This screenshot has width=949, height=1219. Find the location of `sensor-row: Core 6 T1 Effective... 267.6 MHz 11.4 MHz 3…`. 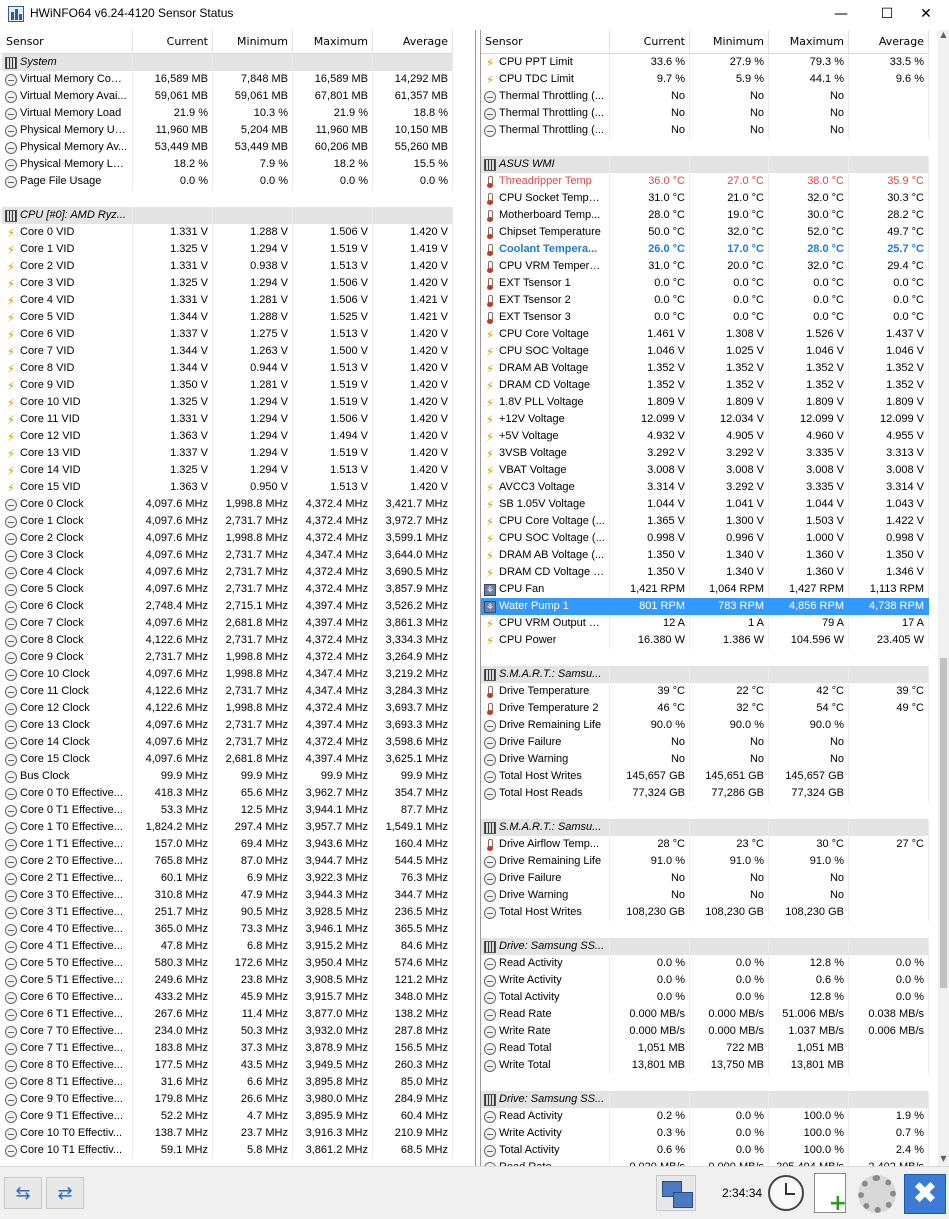

sensor-row: Core 6 T1 Effective... 267.6 MHz 11.4 MHz 3… is located at coordinates (227, 1014).